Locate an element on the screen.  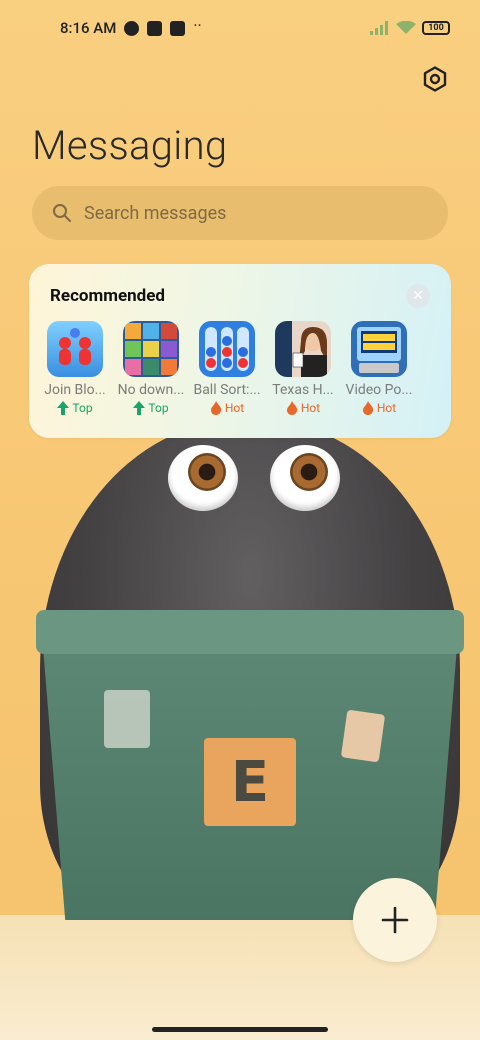
plus-icon is located at coordinates (395, 920).